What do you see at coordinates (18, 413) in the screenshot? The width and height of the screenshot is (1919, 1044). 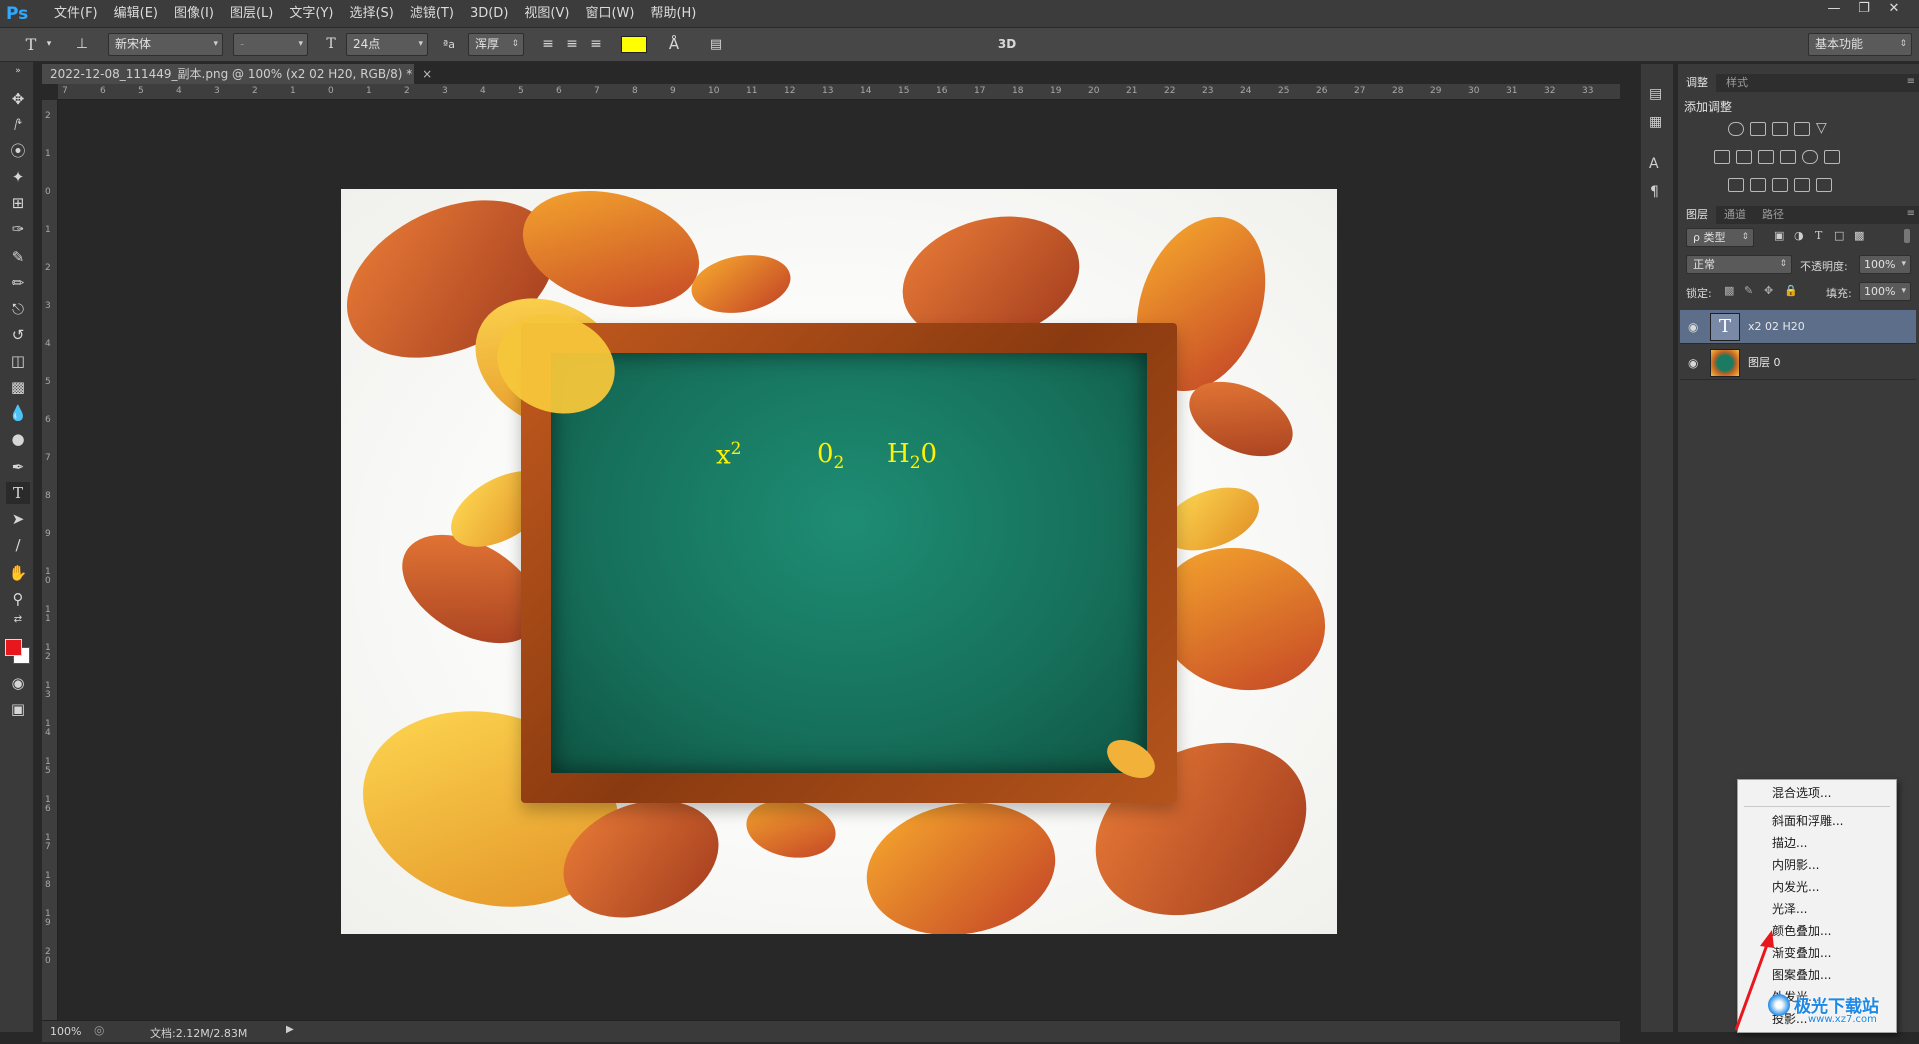 I see `blur-tool-icon: 💧` at bounding box center [18, 413].